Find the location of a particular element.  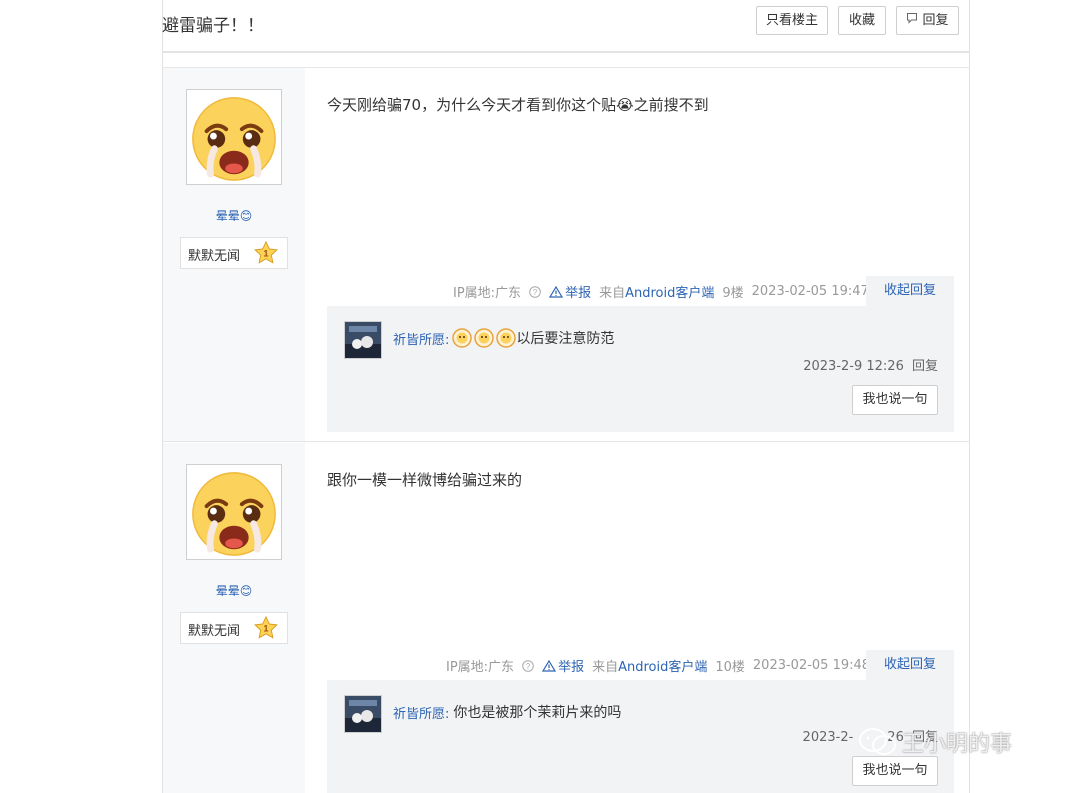

reply-timestamp: 2023-2- is located at coordinates (828, 737).